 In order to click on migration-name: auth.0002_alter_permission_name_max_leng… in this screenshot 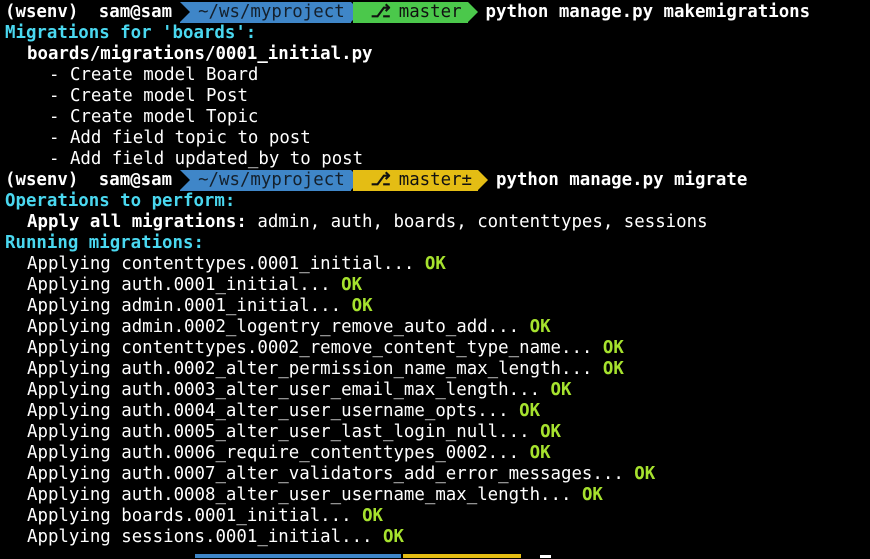, I will do `click(357, 369)`.